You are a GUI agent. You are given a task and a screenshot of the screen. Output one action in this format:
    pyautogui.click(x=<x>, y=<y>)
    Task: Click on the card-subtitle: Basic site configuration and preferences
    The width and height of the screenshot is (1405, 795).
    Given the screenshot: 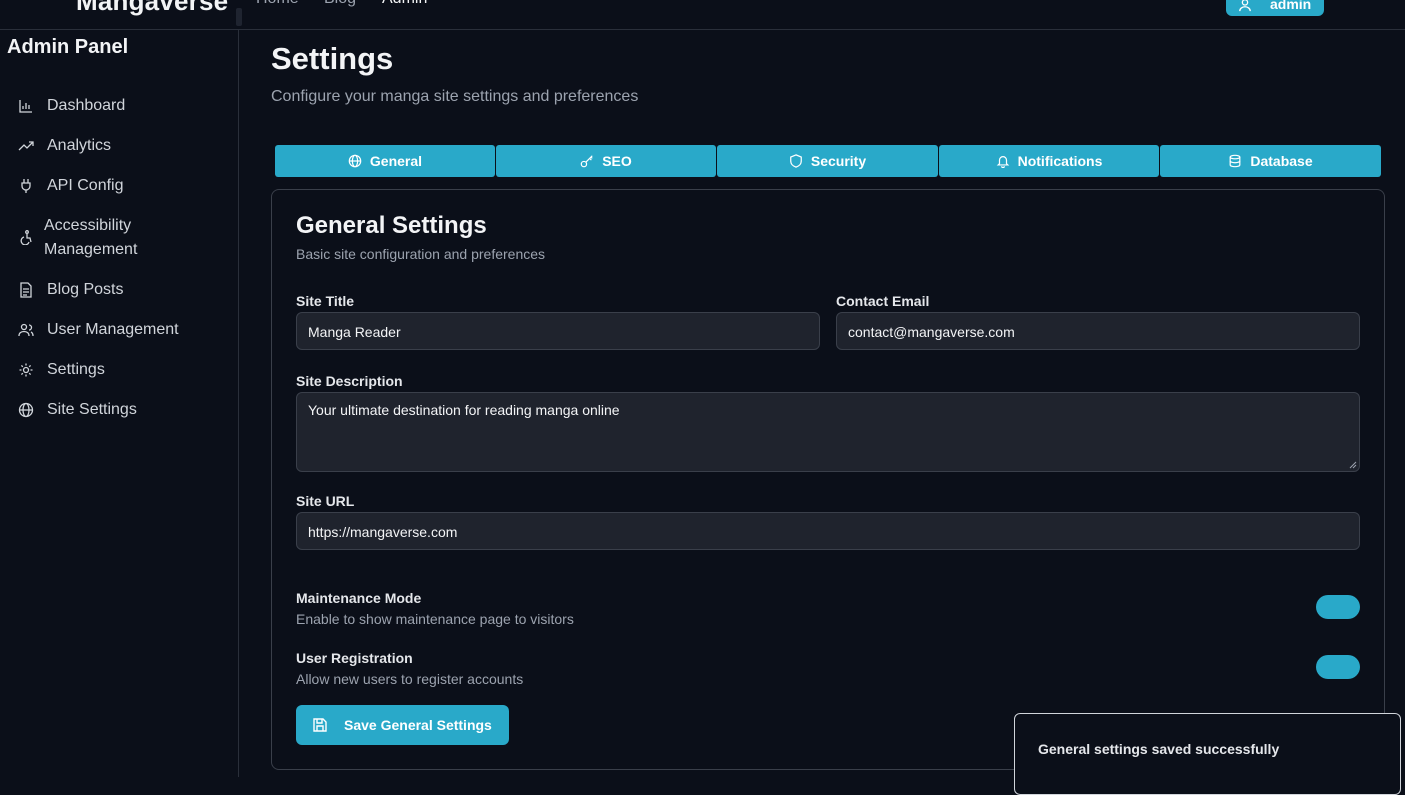 What is the action you would take?
    pyautogui.click(x=421, y=254)
    